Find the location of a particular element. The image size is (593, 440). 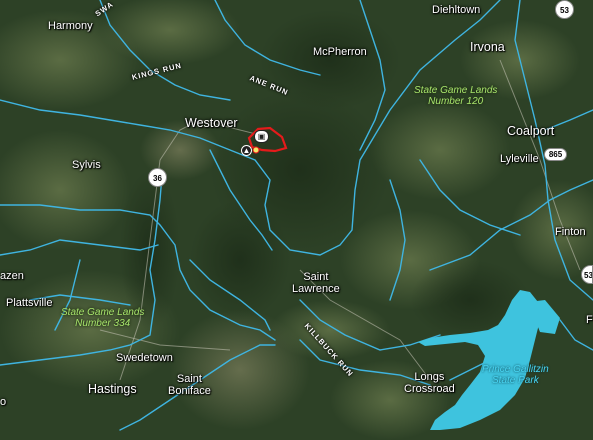

place-coalport: Coalport is located at coordinates (531, 131).